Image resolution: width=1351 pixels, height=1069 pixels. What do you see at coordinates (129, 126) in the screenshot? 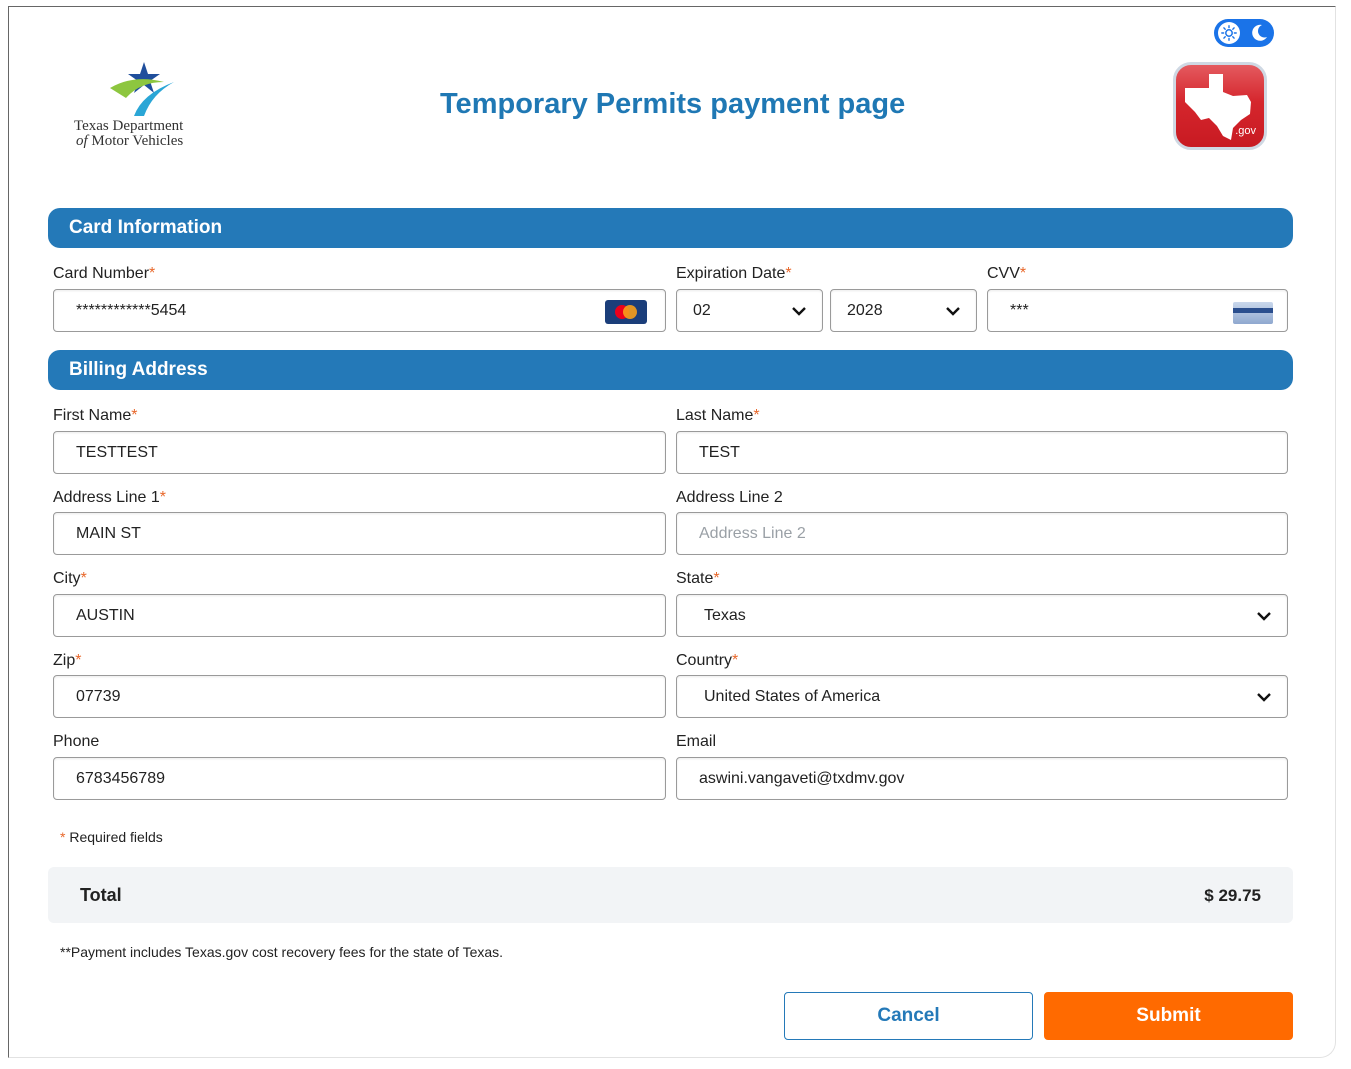
I see `org-name-line1: Texas Department` at bounding box center [129, 126].